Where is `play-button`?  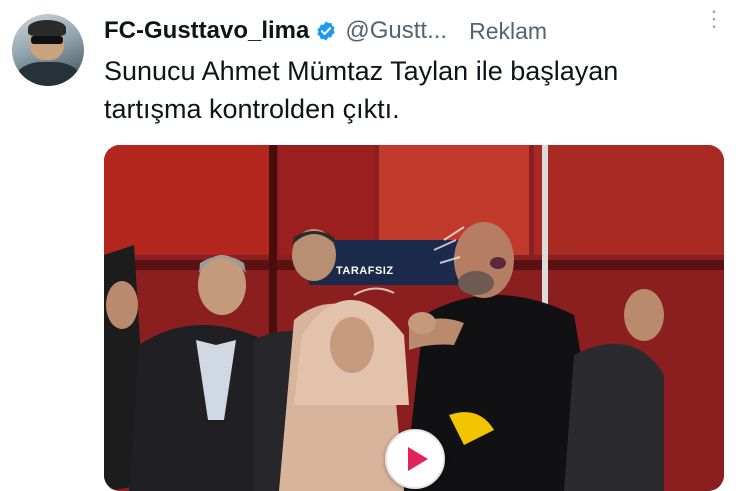
play-button is located at coordinates (415, 459).